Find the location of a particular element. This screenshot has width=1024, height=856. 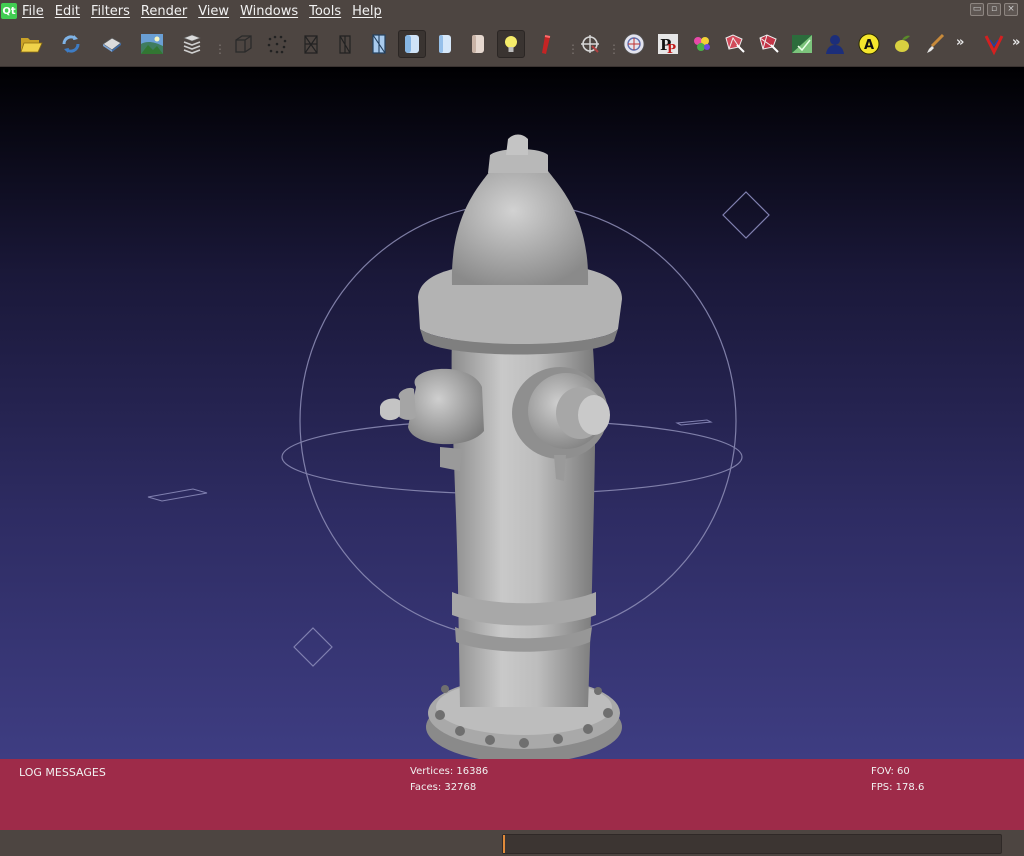

annotation-icon: A is located at coordinates (869, 44).